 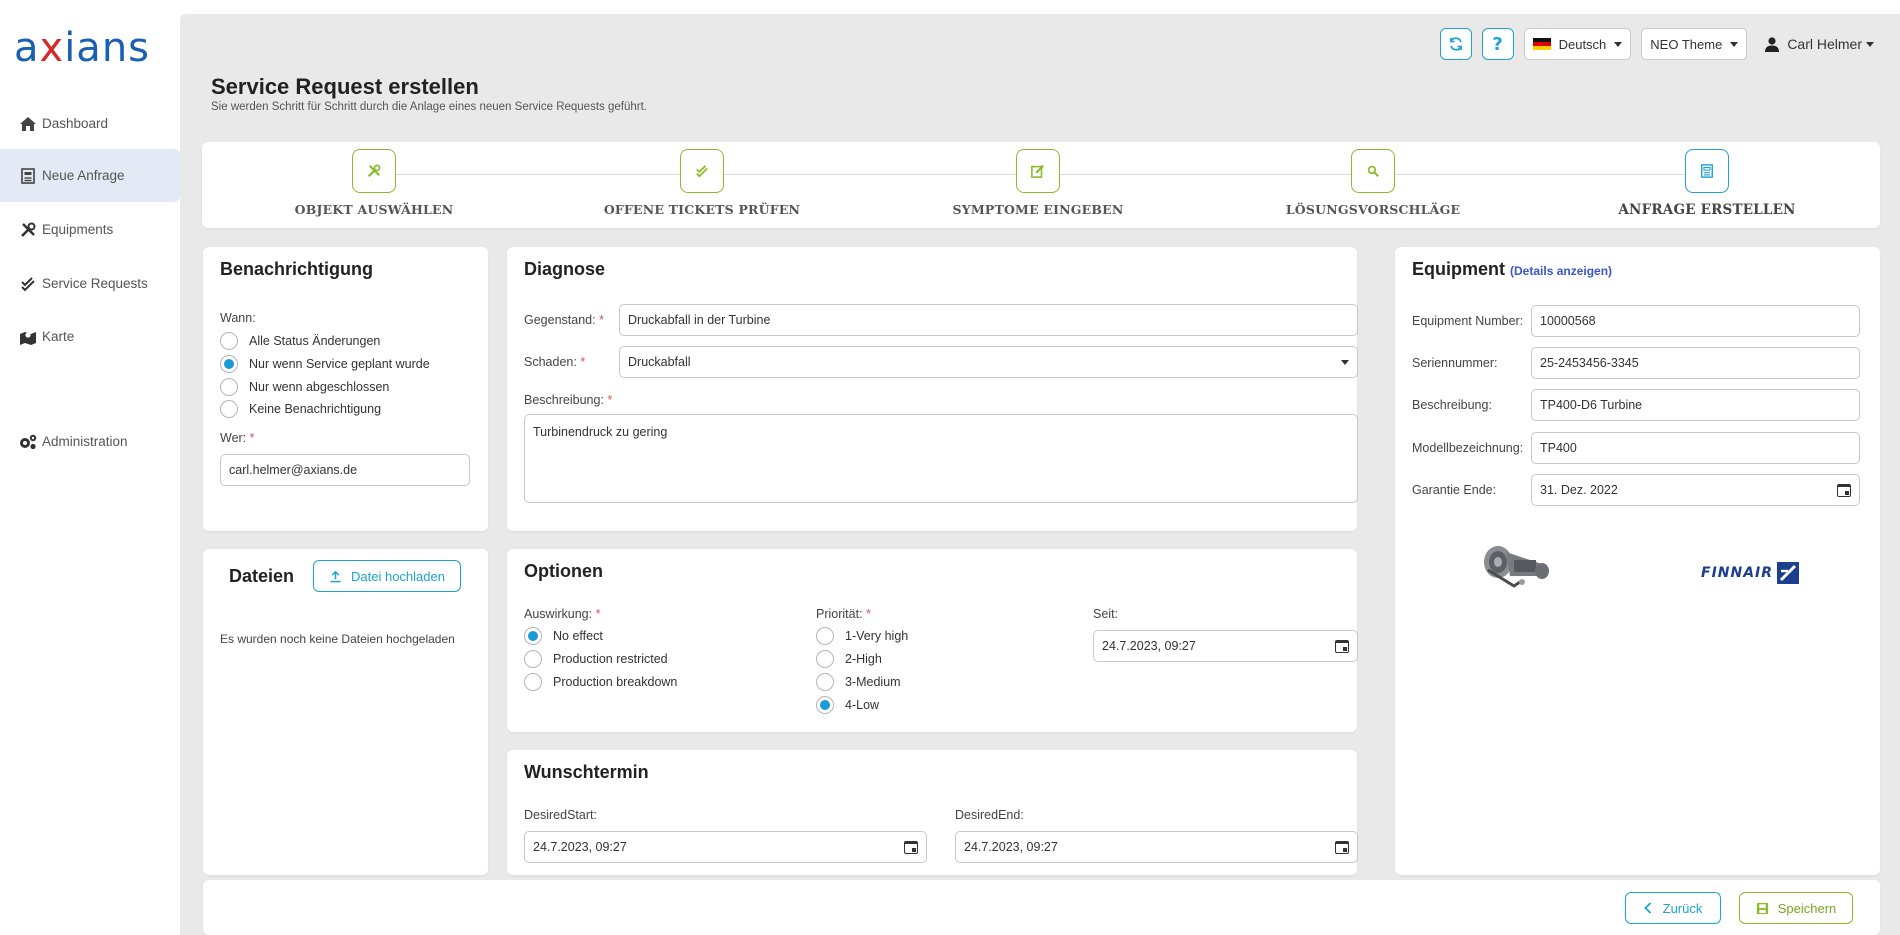 I want to click on turbine-image, so click(x=1515, y=567).